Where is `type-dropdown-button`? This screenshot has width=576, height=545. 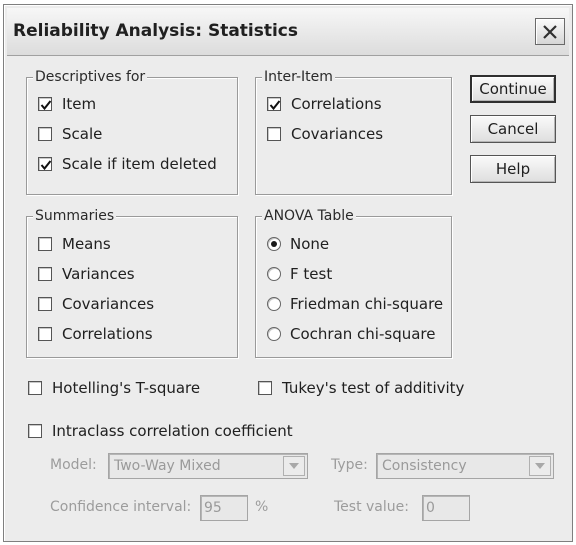 type-dropdown-button is located at coordinates (540, 466).